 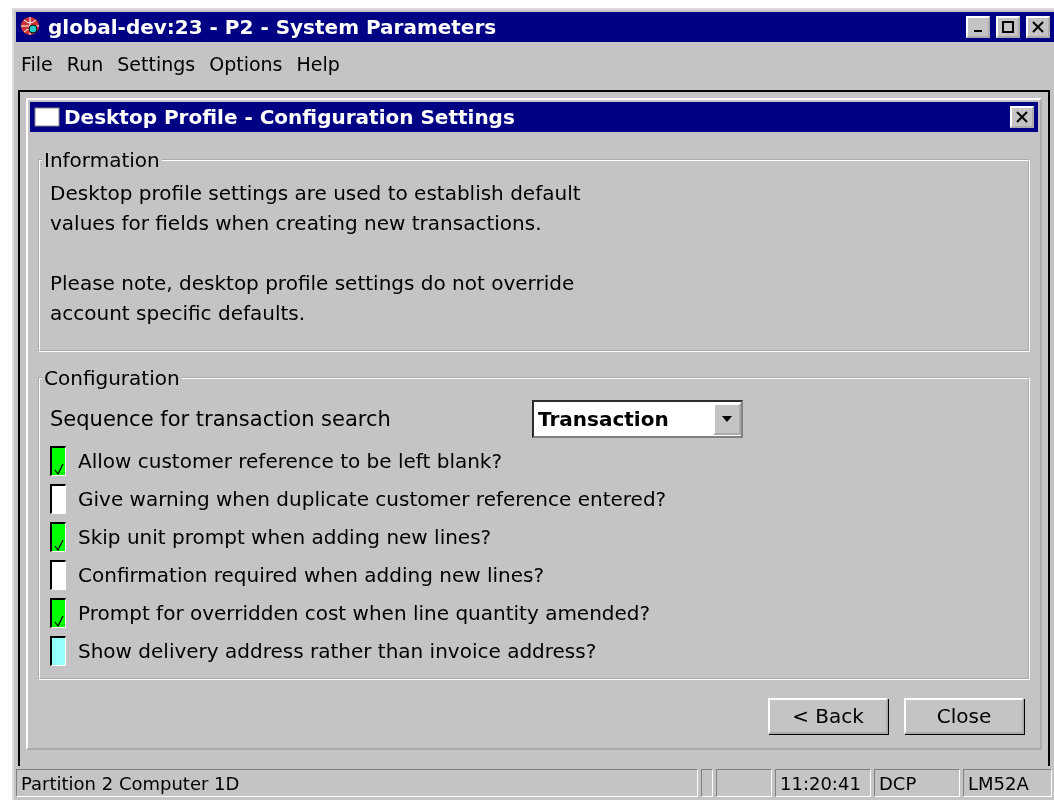 What do you see at coordinates (47, 117) in the screenshot?
I see `window-icon` at bounding box center [47, 117].